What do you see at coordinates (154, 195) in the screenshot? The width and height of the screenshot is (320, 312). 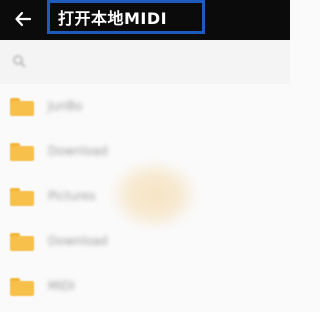 I see `watermark-blur` at bounding box center [154, 195].